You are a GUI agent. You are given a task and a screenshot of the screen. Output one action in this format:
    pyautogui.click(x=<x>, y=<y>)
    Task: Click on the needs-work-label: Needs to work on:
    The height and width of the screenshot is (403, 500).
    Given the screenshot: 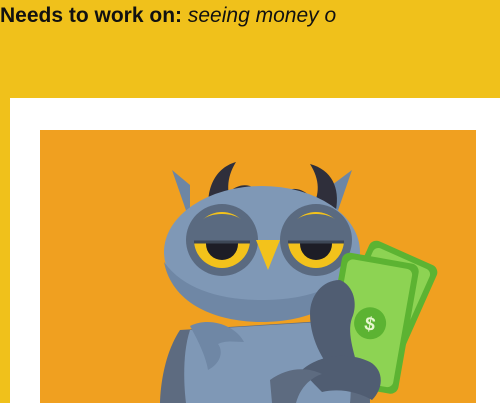 What is the action you would take?
    pyautogui.click(x=91, y=15)
    